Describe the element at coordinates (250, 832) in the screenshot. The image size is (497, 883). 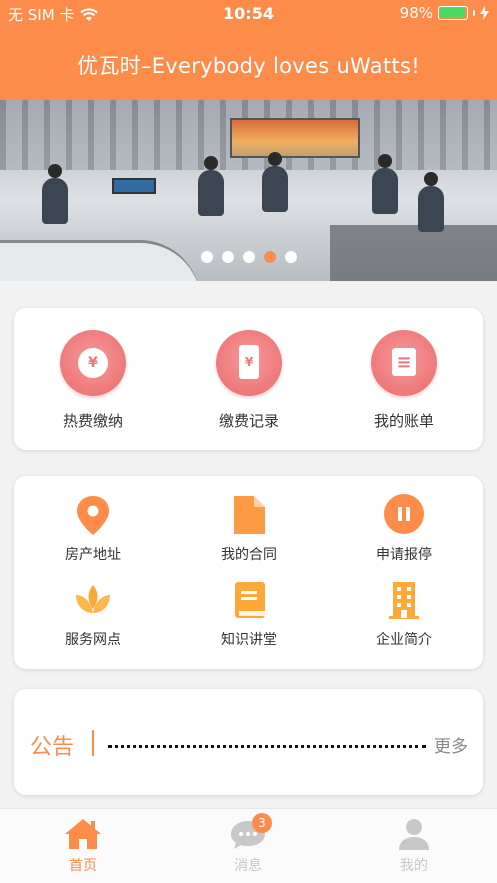
I see `chat-icon: 3` at that location.